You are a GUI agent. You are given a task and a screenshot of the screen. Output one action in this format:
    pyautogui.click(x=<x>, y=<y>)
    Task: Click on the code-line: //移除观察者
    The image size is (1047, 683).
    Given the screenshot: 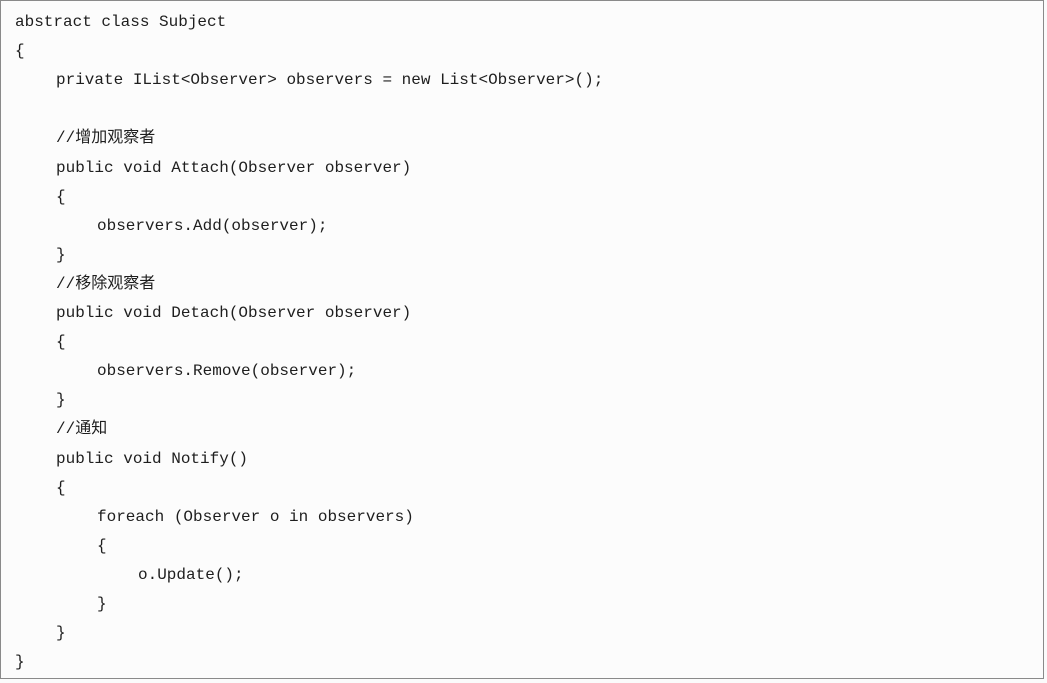 What is the action you would take?
    pyautogui.click(x=106, y=283)
    